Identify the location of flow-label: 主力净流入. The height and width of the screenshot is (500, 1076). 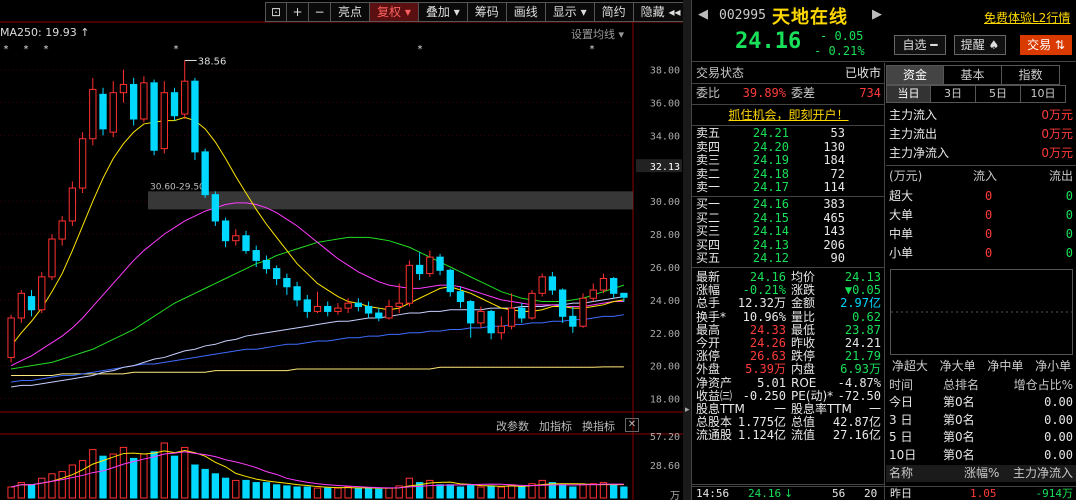
(919, 153).